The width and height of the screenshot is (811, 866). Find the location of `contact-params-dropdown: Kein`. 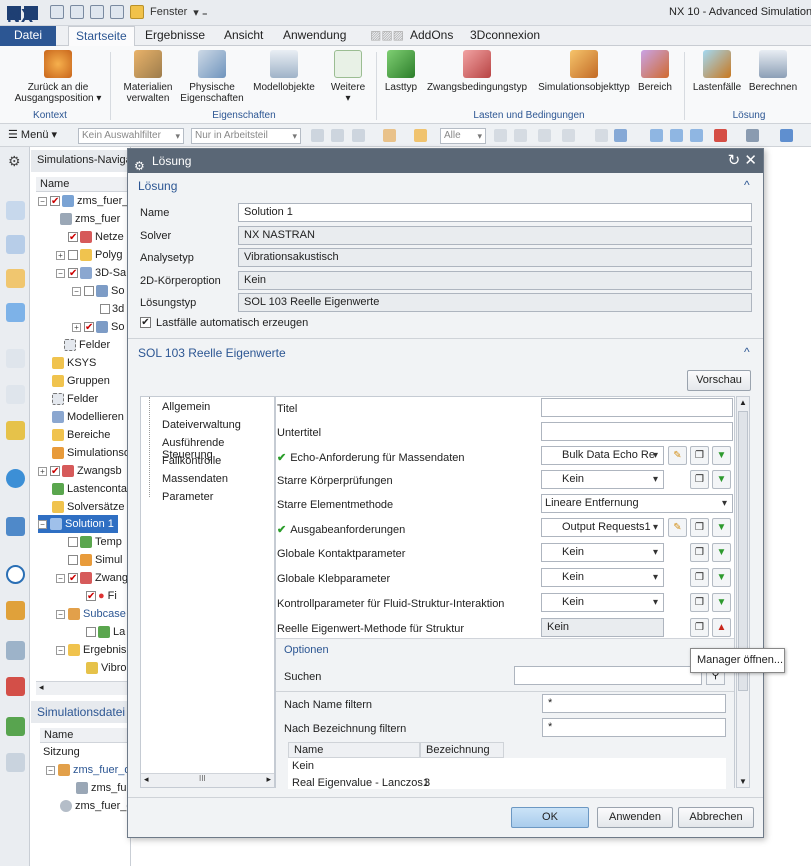

contact-params-dropdown: Kein is located at coordinates (602, 552).